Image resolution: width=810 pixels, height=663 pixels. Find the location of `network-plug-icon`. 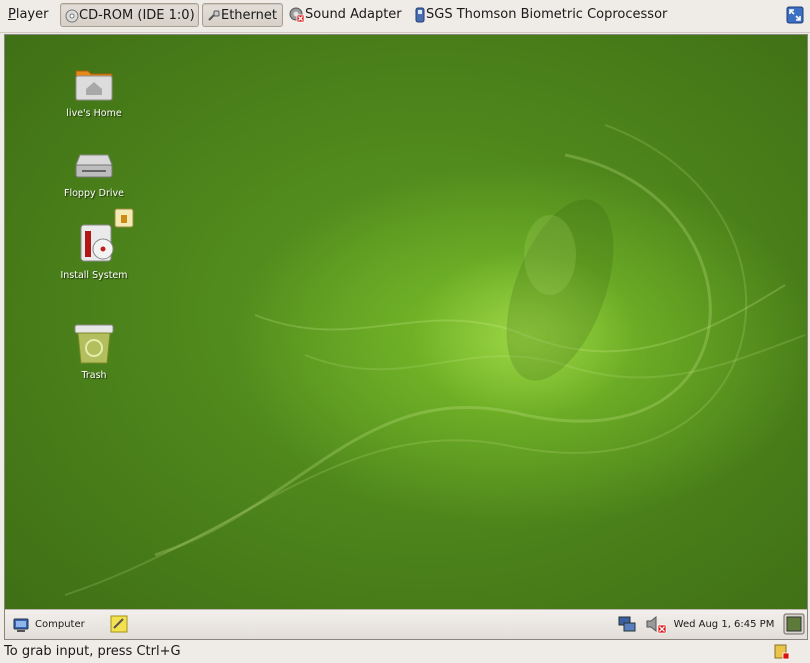

network-plug-icon is located at coordinates (214, 15).